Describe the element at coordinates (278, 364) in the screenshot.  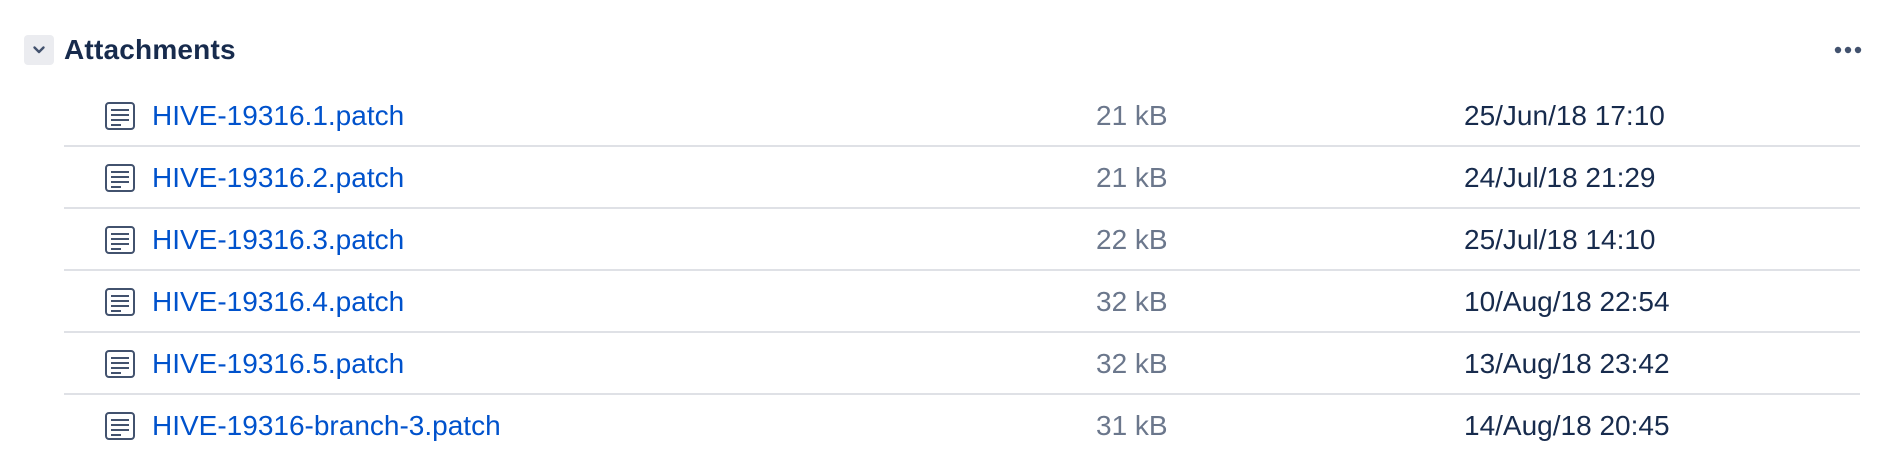
I see `attachment-link: HIVE-19316.5.patch` at that location.